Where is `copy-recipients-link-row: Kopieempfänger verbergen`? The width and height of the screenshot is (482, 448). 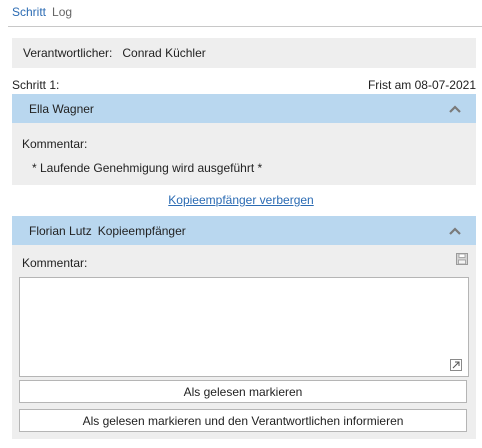
copy-recipients-link-row: Kopieempfänger verbergen is located at coordinates (241, 200).